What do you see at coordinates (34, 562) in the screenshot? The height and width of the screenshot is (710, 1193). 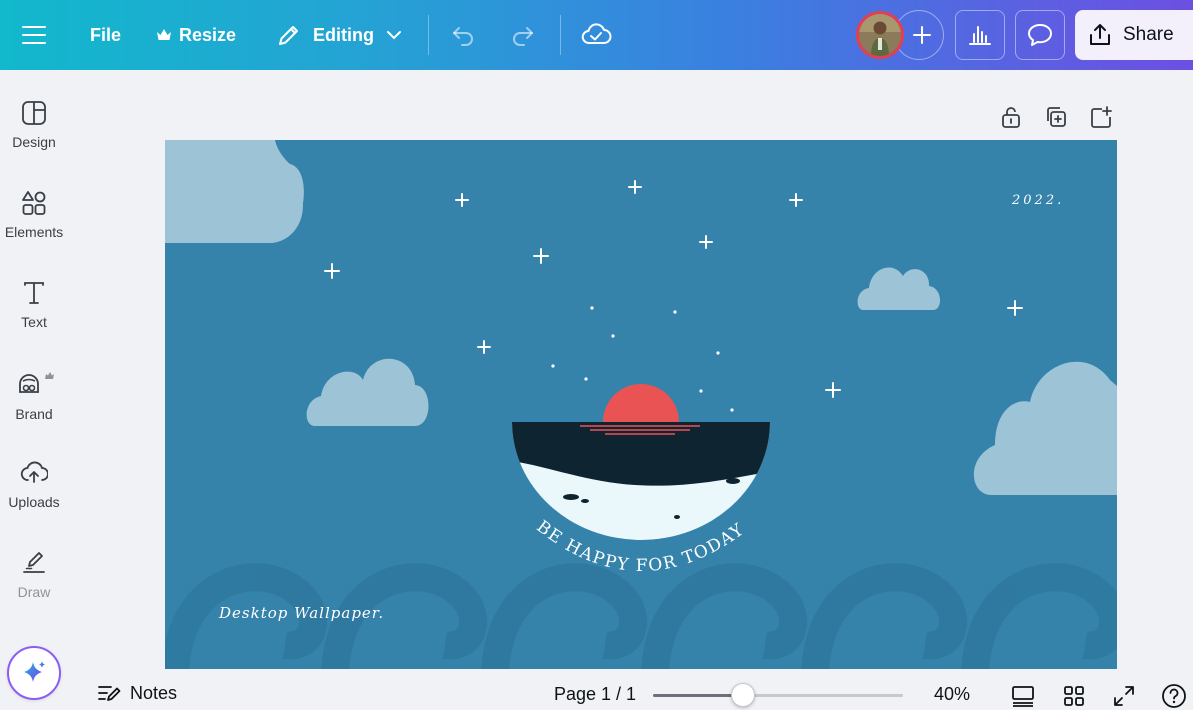 I see `draw-pen-icon` at bounding box center [34, 562].